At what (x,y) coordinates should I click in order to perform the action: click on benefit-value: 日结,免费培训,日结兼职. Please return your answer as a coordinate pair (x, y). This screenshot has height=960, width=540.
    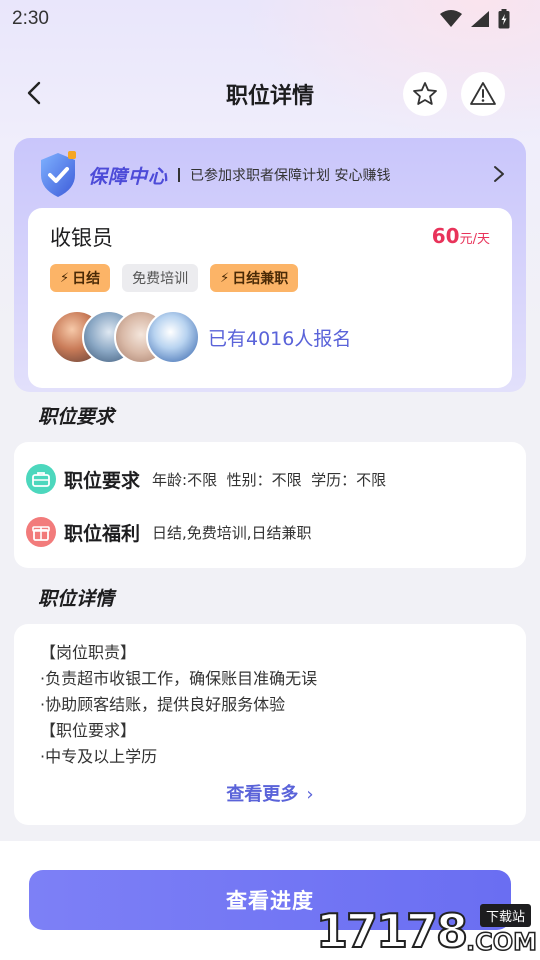
    Looking at the image, I should click on (232, 532).